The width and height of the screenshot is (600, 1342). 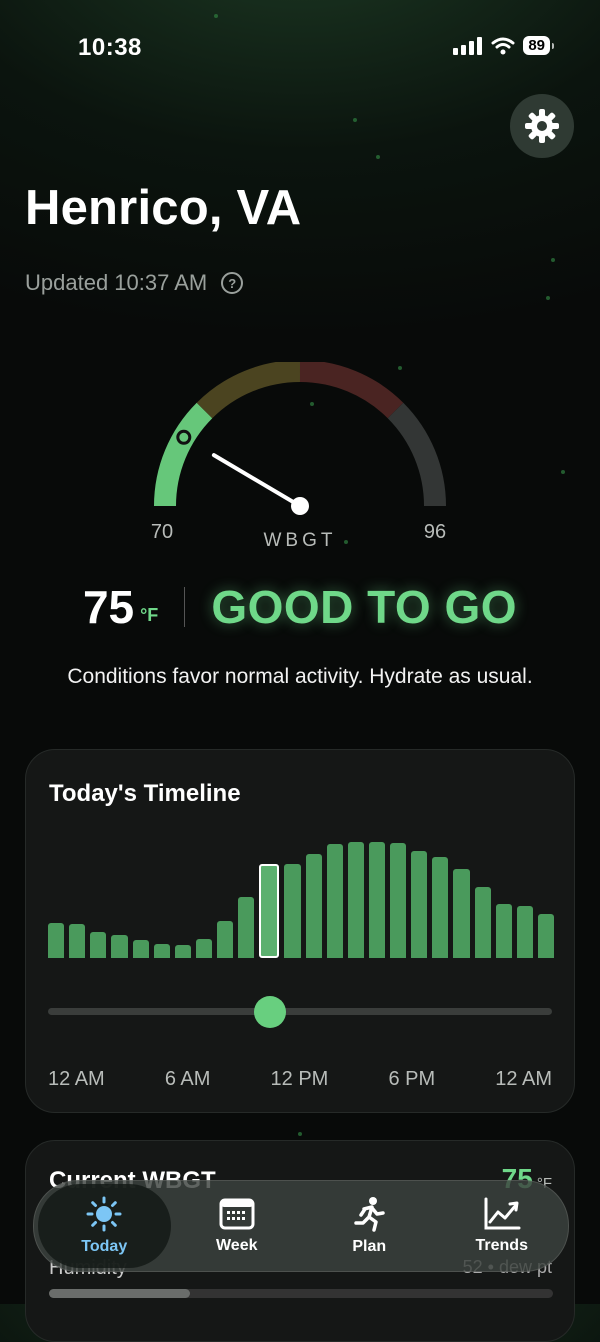 I want to click on settings-button, so click(x=542, y=126).